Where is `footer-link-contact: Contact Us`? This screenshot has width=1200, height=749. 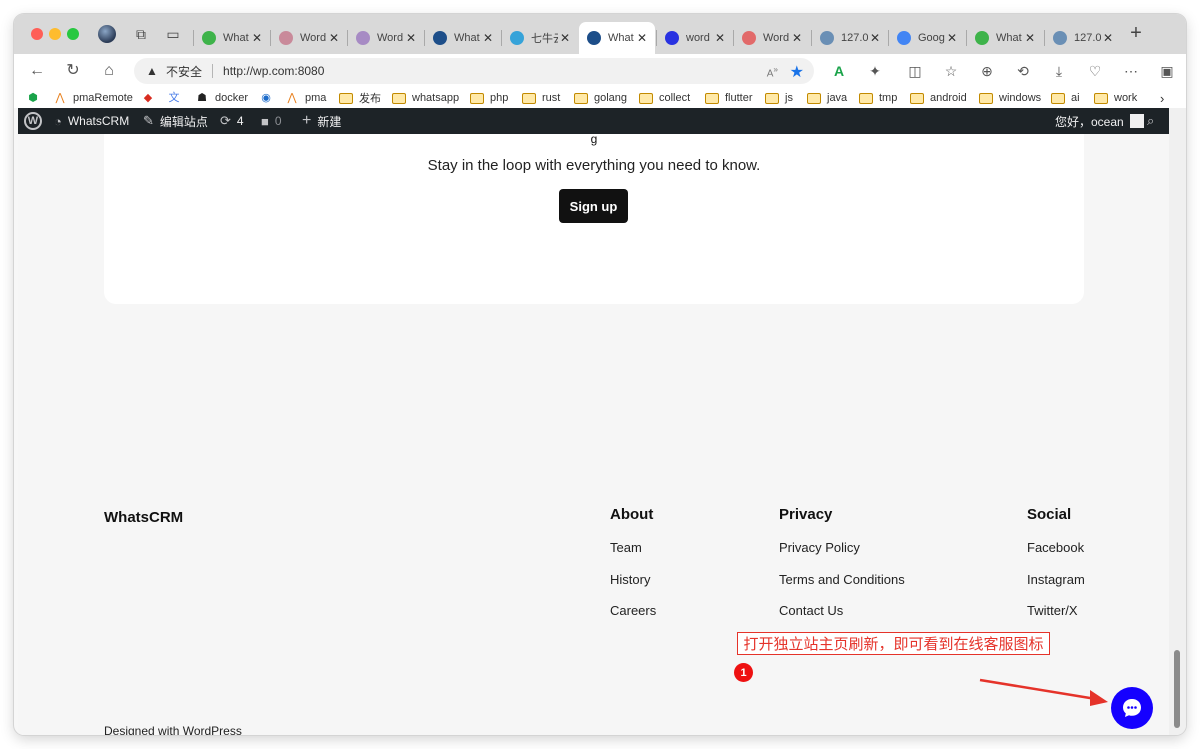
footer-link-contact: Contact Us is located at coordinates (811, 610).